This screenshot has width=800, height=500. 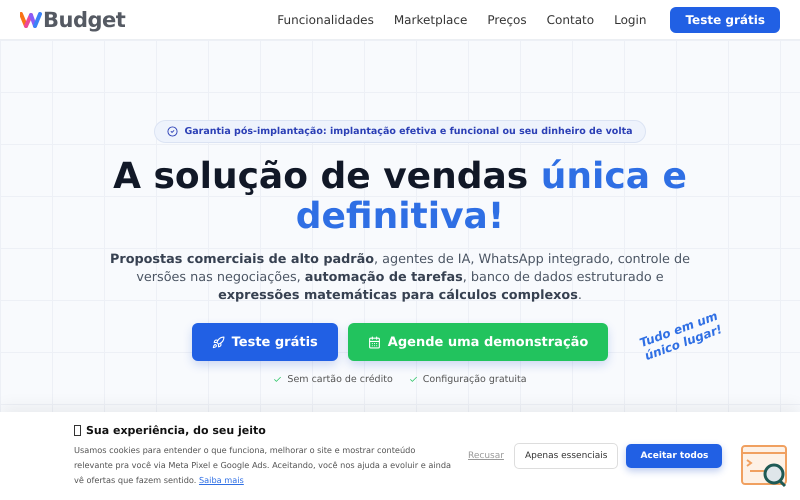 What do you see at coordinates (340, 379) in the screenshot?
I see `perk-text: Sem cartão de crédito` at bounding box center [340, 379].